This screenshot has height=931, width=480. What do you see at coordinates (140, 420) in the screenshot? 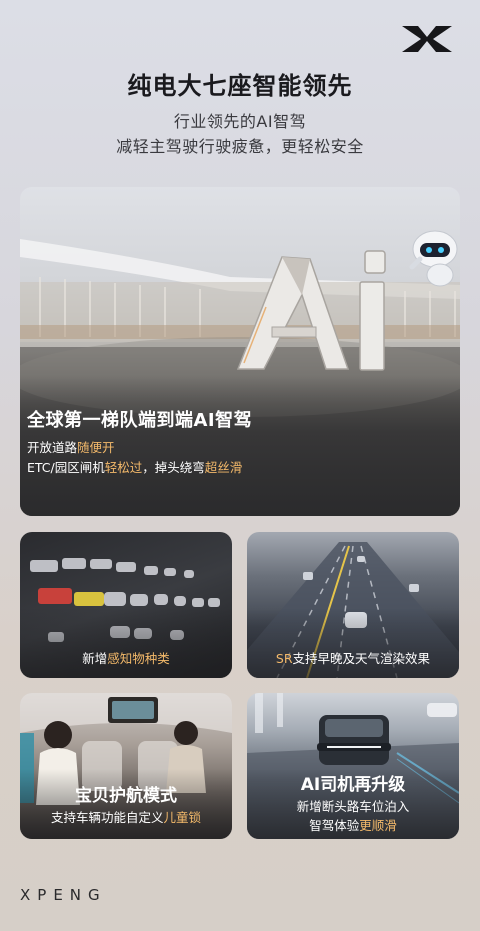
I see `hero-title: 全球第一梯队端到端AI智驾` at bounding box center [140, 420].